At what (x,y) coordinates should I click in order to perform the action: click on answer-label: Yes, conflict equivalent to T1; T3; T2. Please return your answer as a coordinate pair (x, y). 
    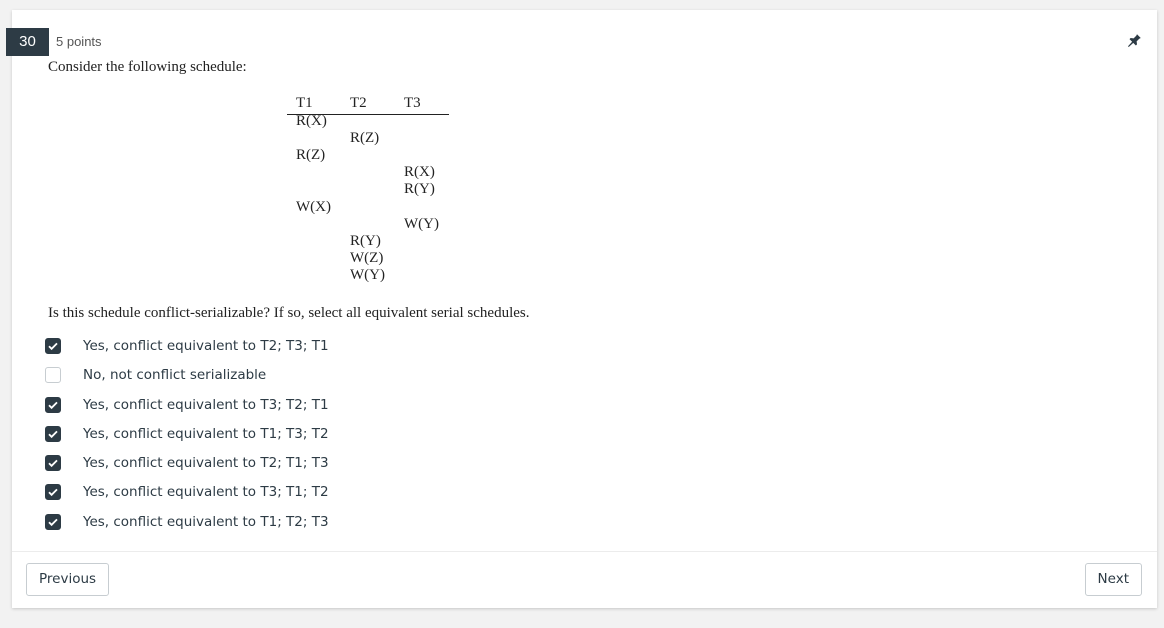
    Looking at the image, I should click on (206, 434).